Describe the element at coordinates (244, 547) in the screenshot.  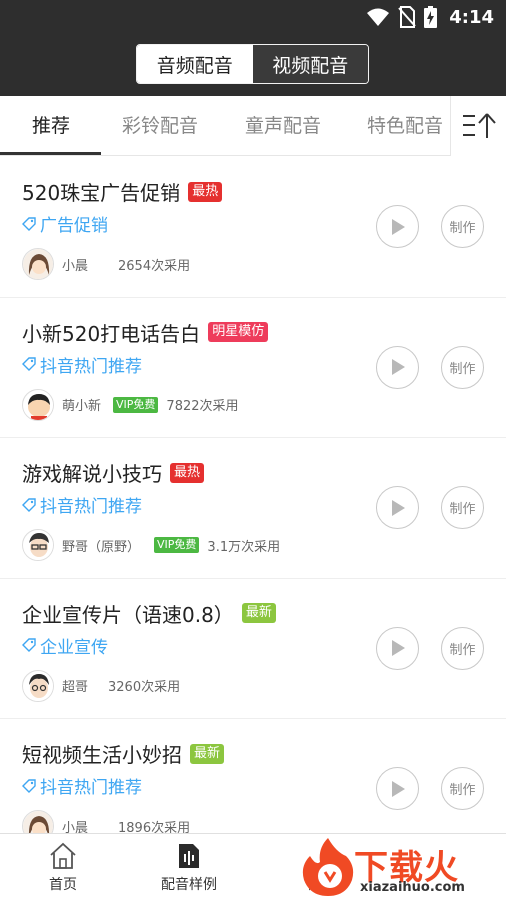
I see `use-count: 3.1万次采用` at that location.